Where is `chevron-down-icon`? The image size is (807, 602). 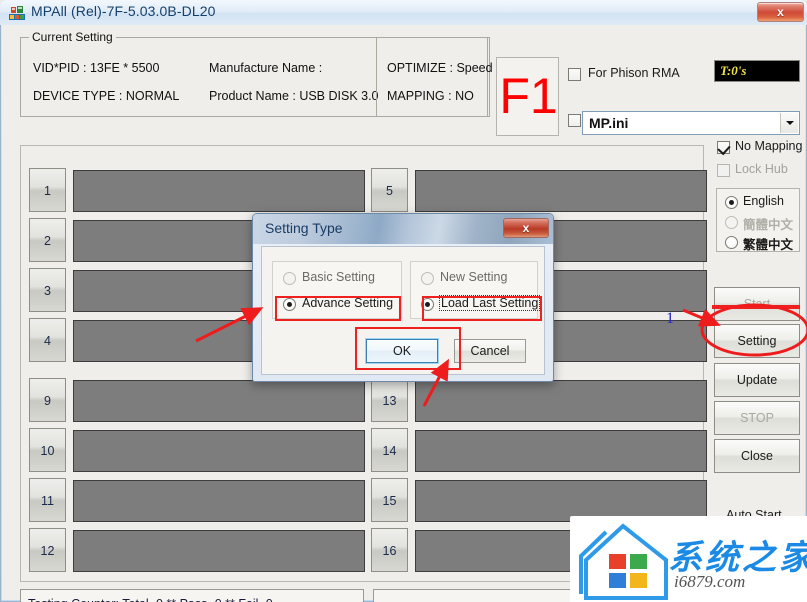 chevron-down-icon is located at coordinates (789, 123).